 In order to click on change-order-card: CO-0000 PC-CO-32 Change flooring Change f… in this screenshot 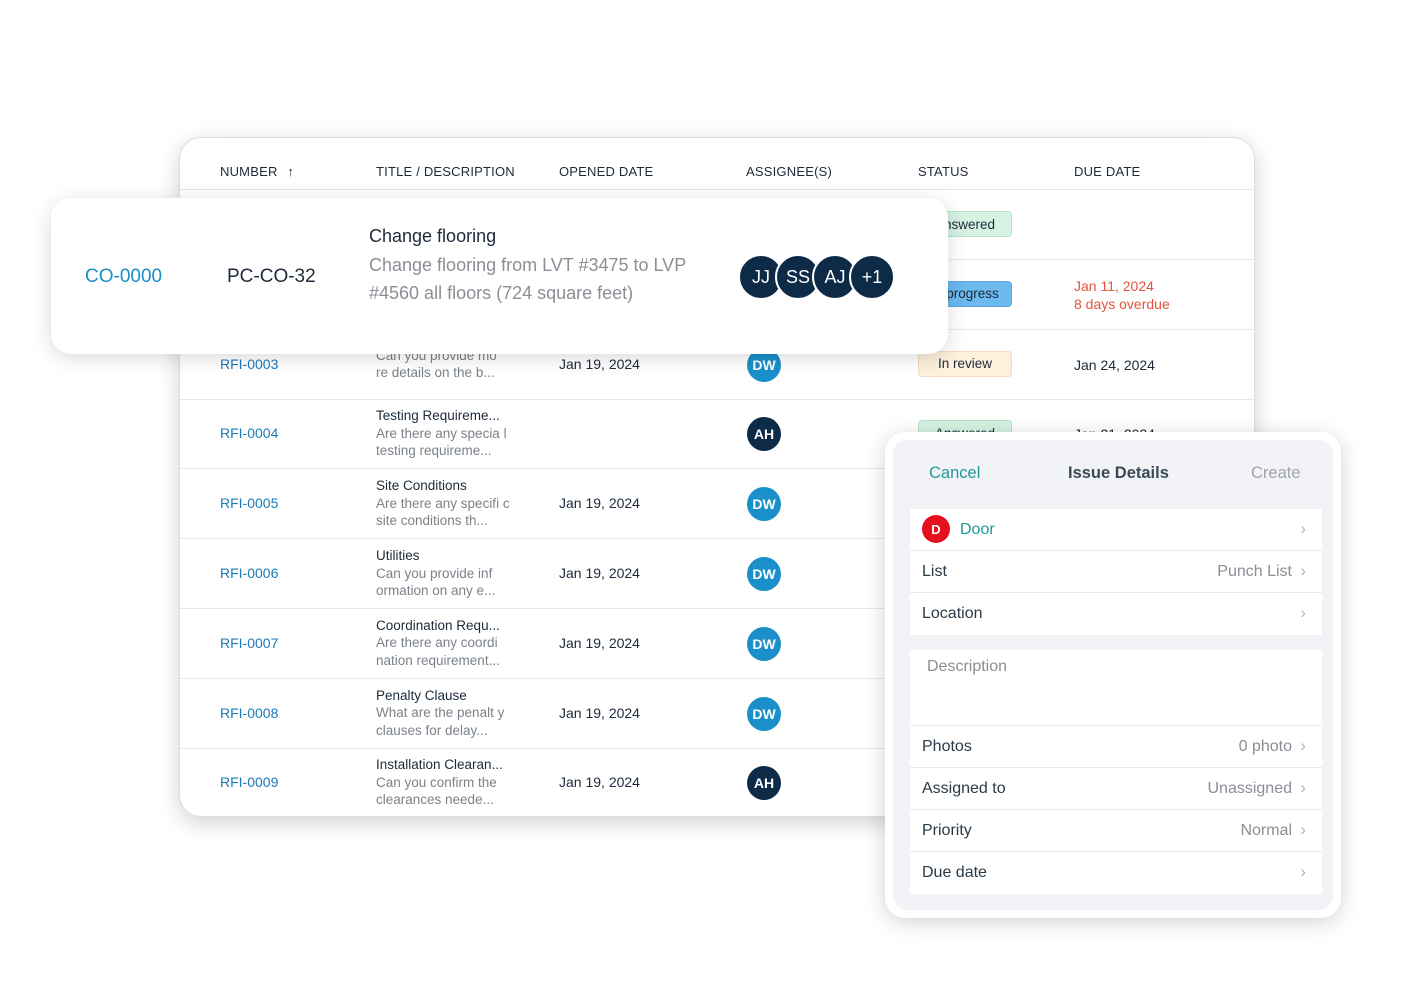, I will do `click(499, 276)`.